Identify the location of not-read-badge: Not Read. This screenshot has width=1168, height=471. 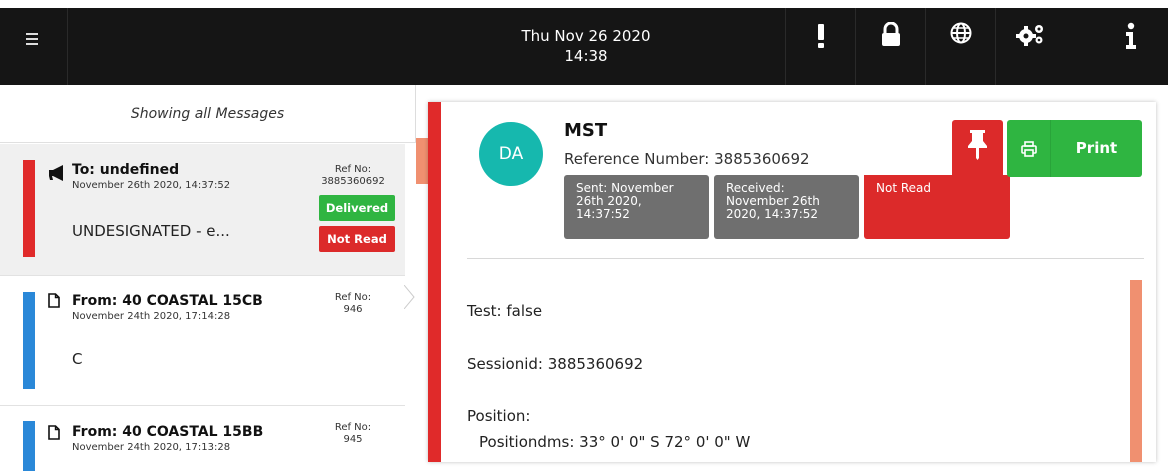
(357, 239).